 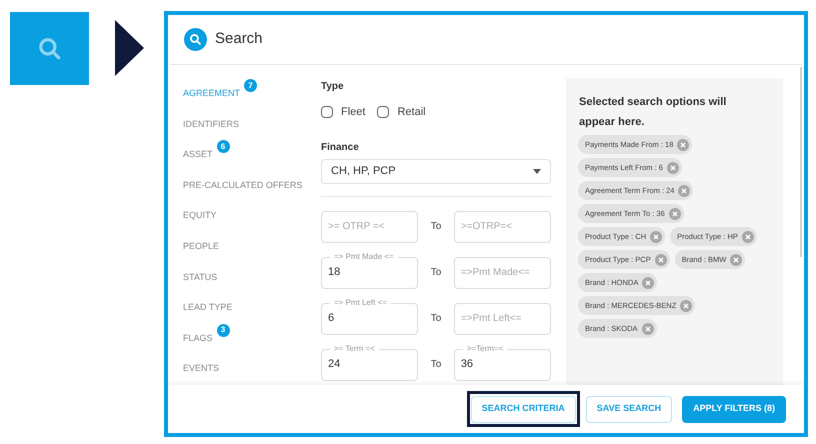 I want to click on field-label: => Pmt Made <=, so click(x=364, y=256).